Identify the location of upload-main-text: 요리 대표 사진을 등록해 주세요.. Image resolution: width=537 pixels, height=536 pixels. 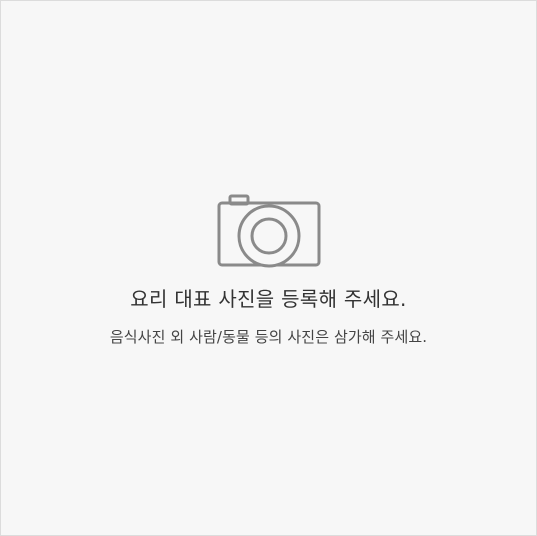
(268, 299).